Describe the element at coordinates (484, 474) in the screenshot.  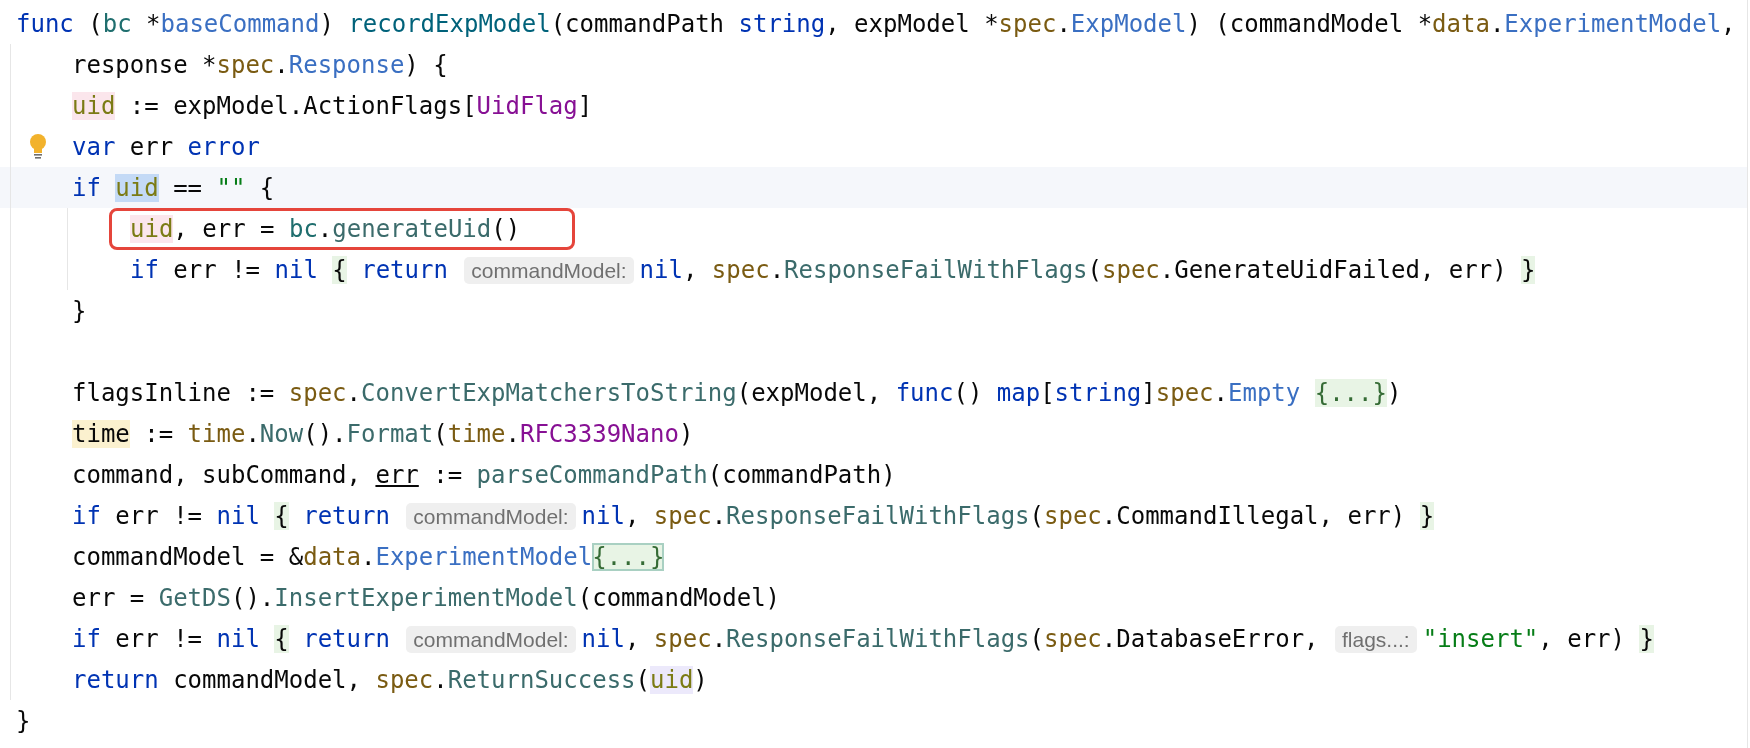
I see `code-text: command, subCommand, err := parseCommandPath(commandPath)` at that location.